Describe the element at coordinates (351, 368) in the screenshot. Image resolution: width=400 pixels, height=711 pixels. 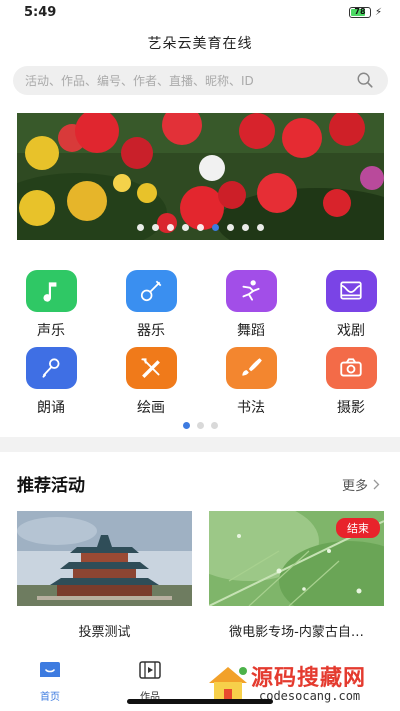
I see `camera-icon` at that location.